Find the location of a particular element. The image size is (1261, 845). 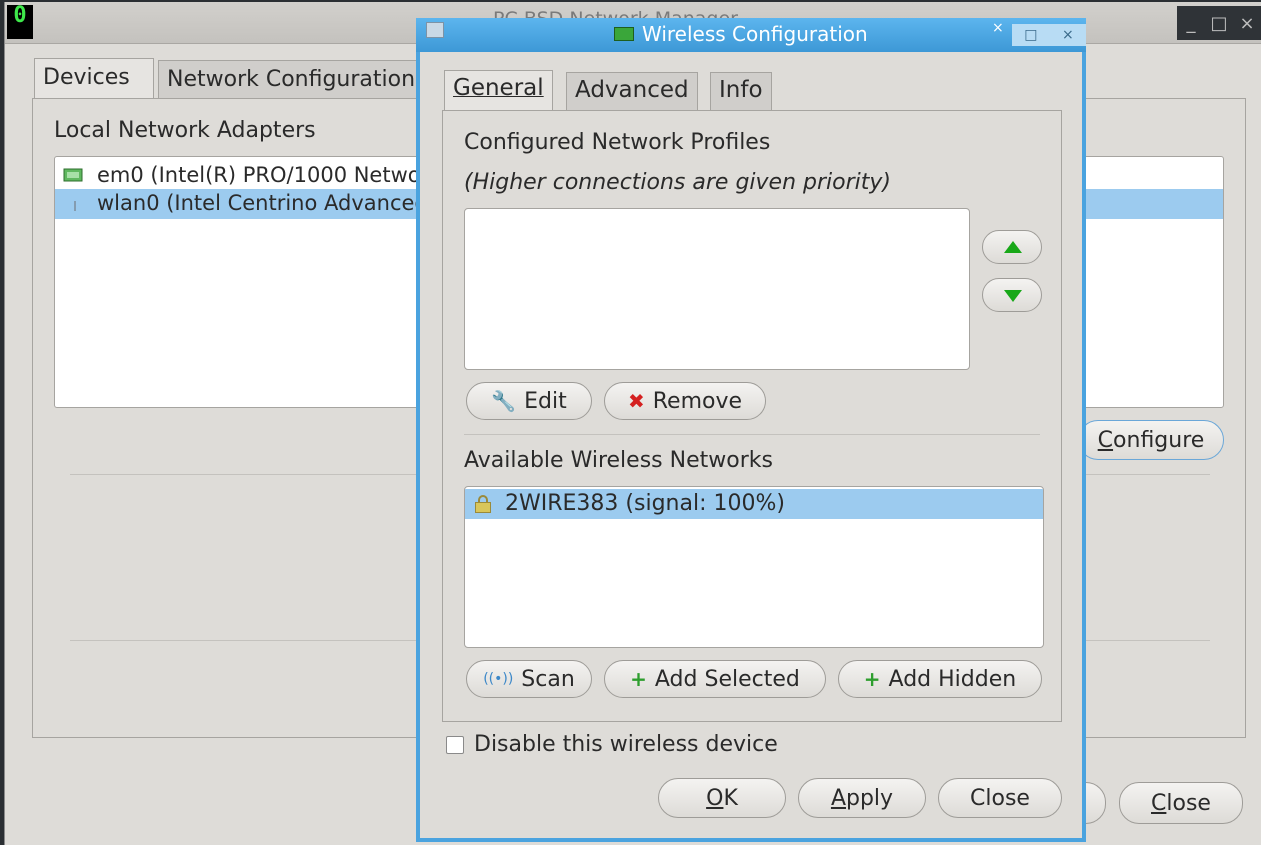

minimize-icon: _ is located at coordinates (1191, 23).